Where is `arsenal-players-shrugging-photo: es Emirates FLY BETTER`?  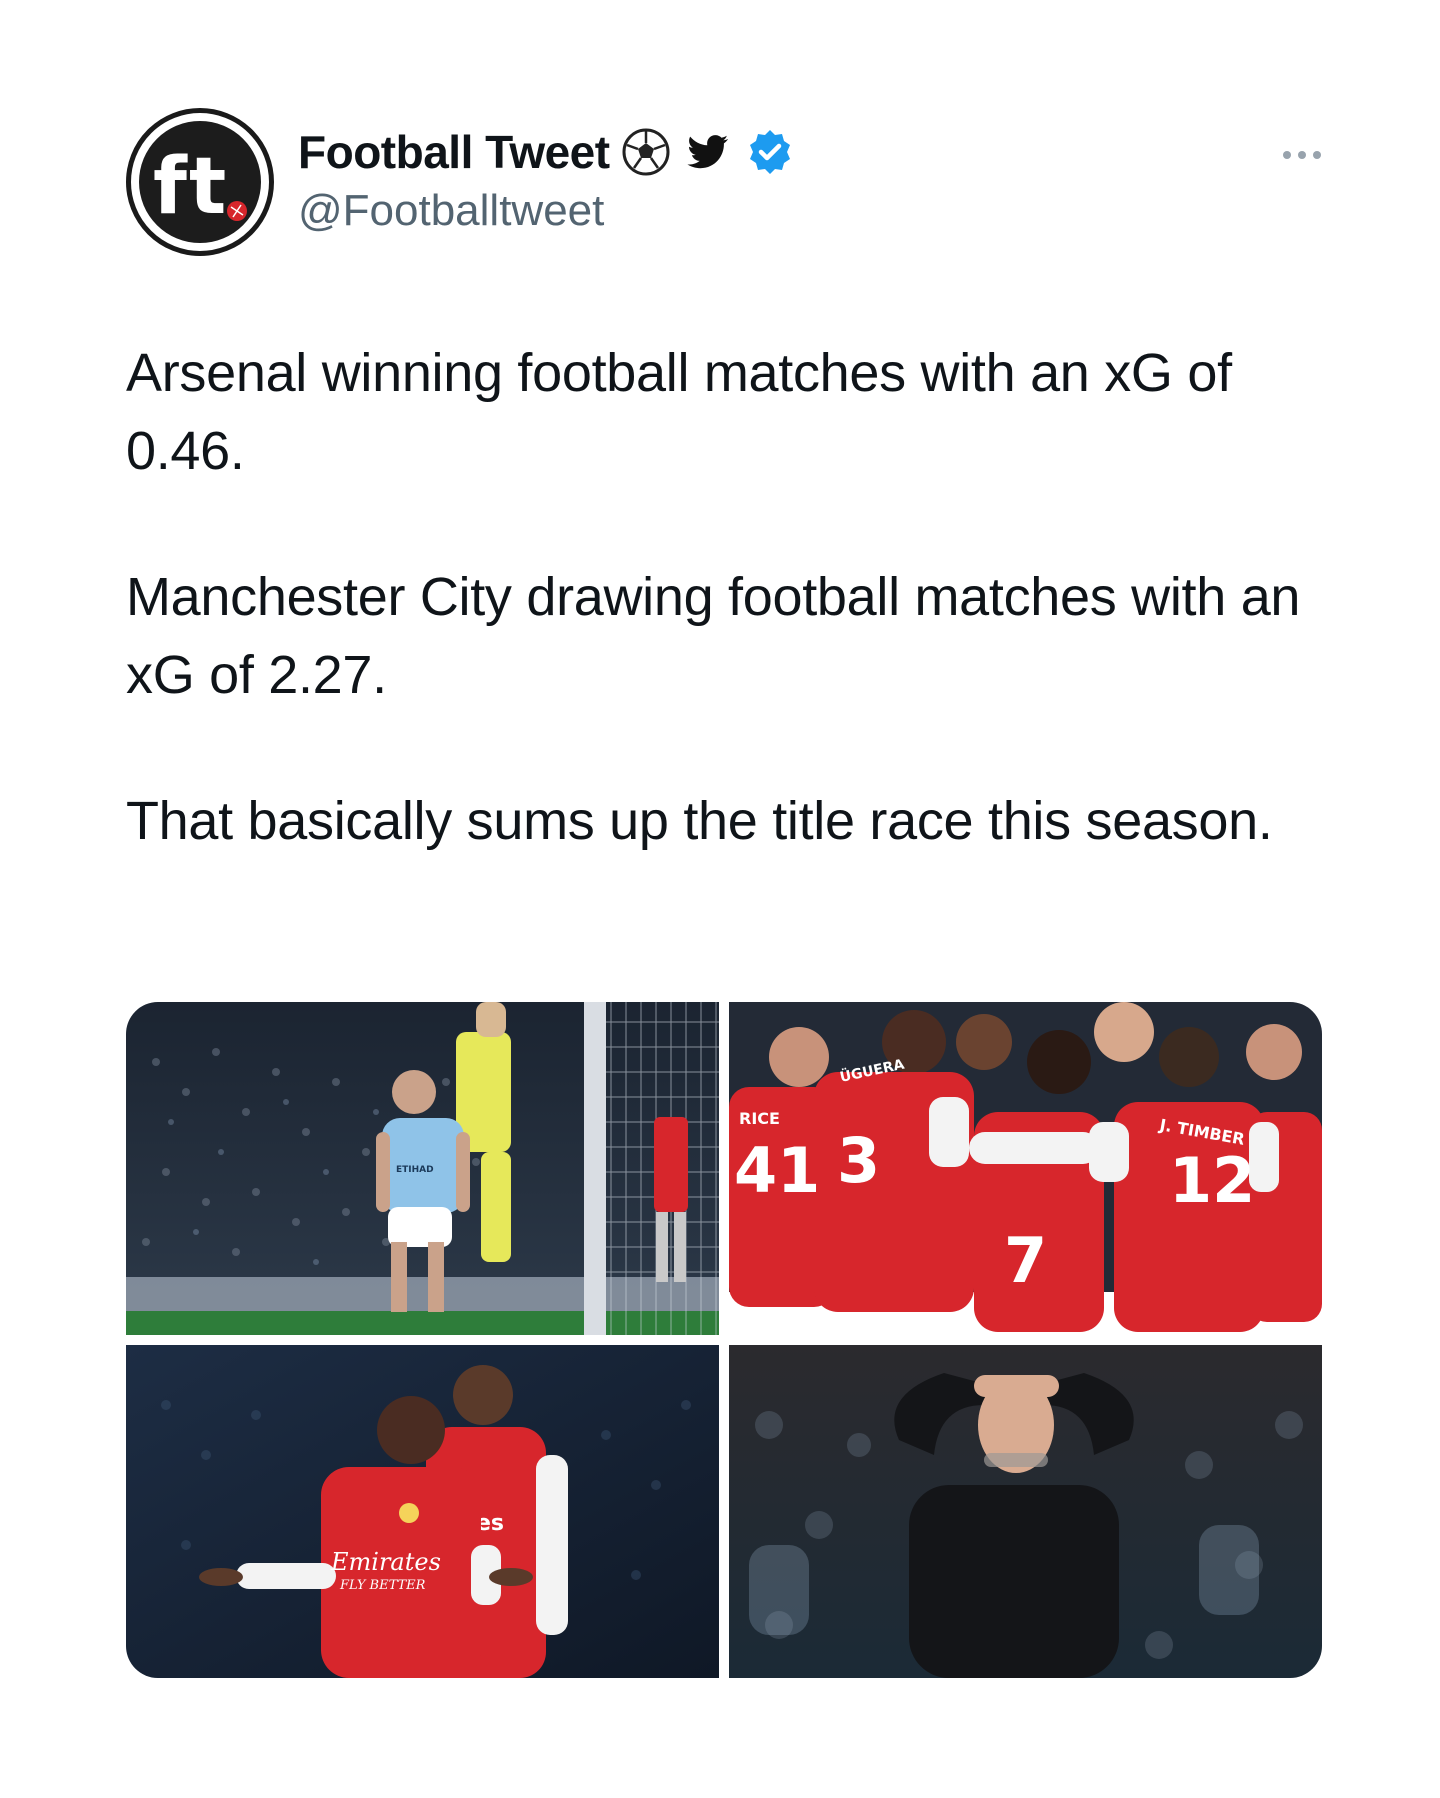
arsenal-players-shrugging-photo: es Emirates FLY BETTER is located at coordinates (422, 1511).